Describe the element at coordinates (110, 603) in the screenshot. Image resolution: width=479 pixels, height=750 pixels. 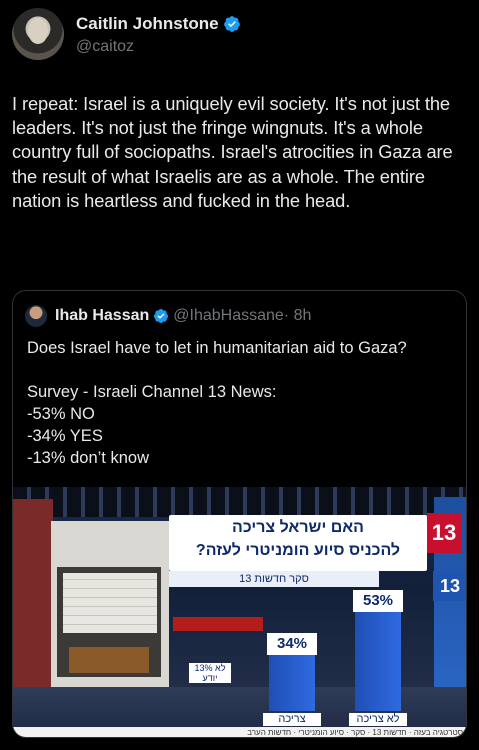
I see `aid-sacks` at that location.